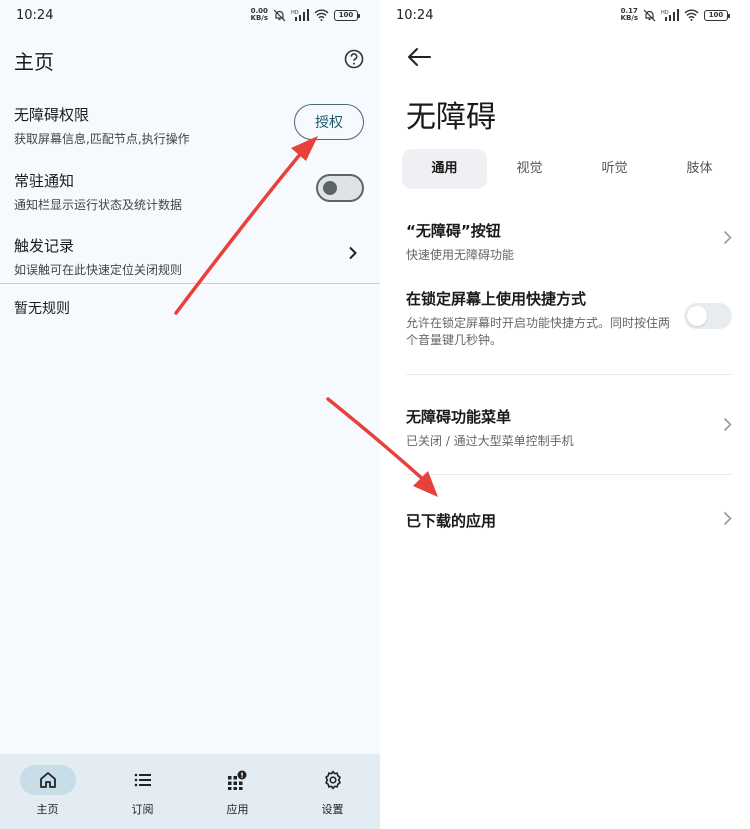 This screenshot has height=829, width=750. What do you see at coordinates (699, 169) in the screenshot?
I see `tab-physical: 肢体` at bounding box center [699, 169].